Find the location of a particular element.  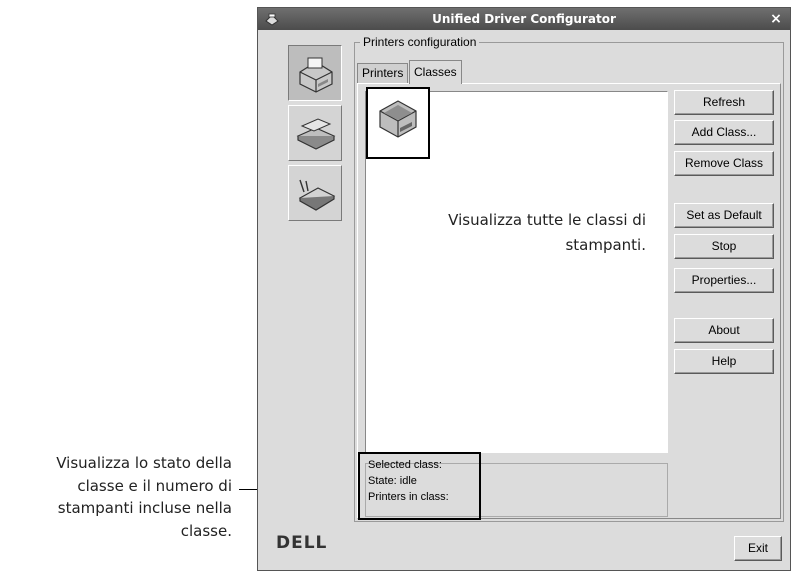

tab-classes: Classes is located at coordinates (435, 72).